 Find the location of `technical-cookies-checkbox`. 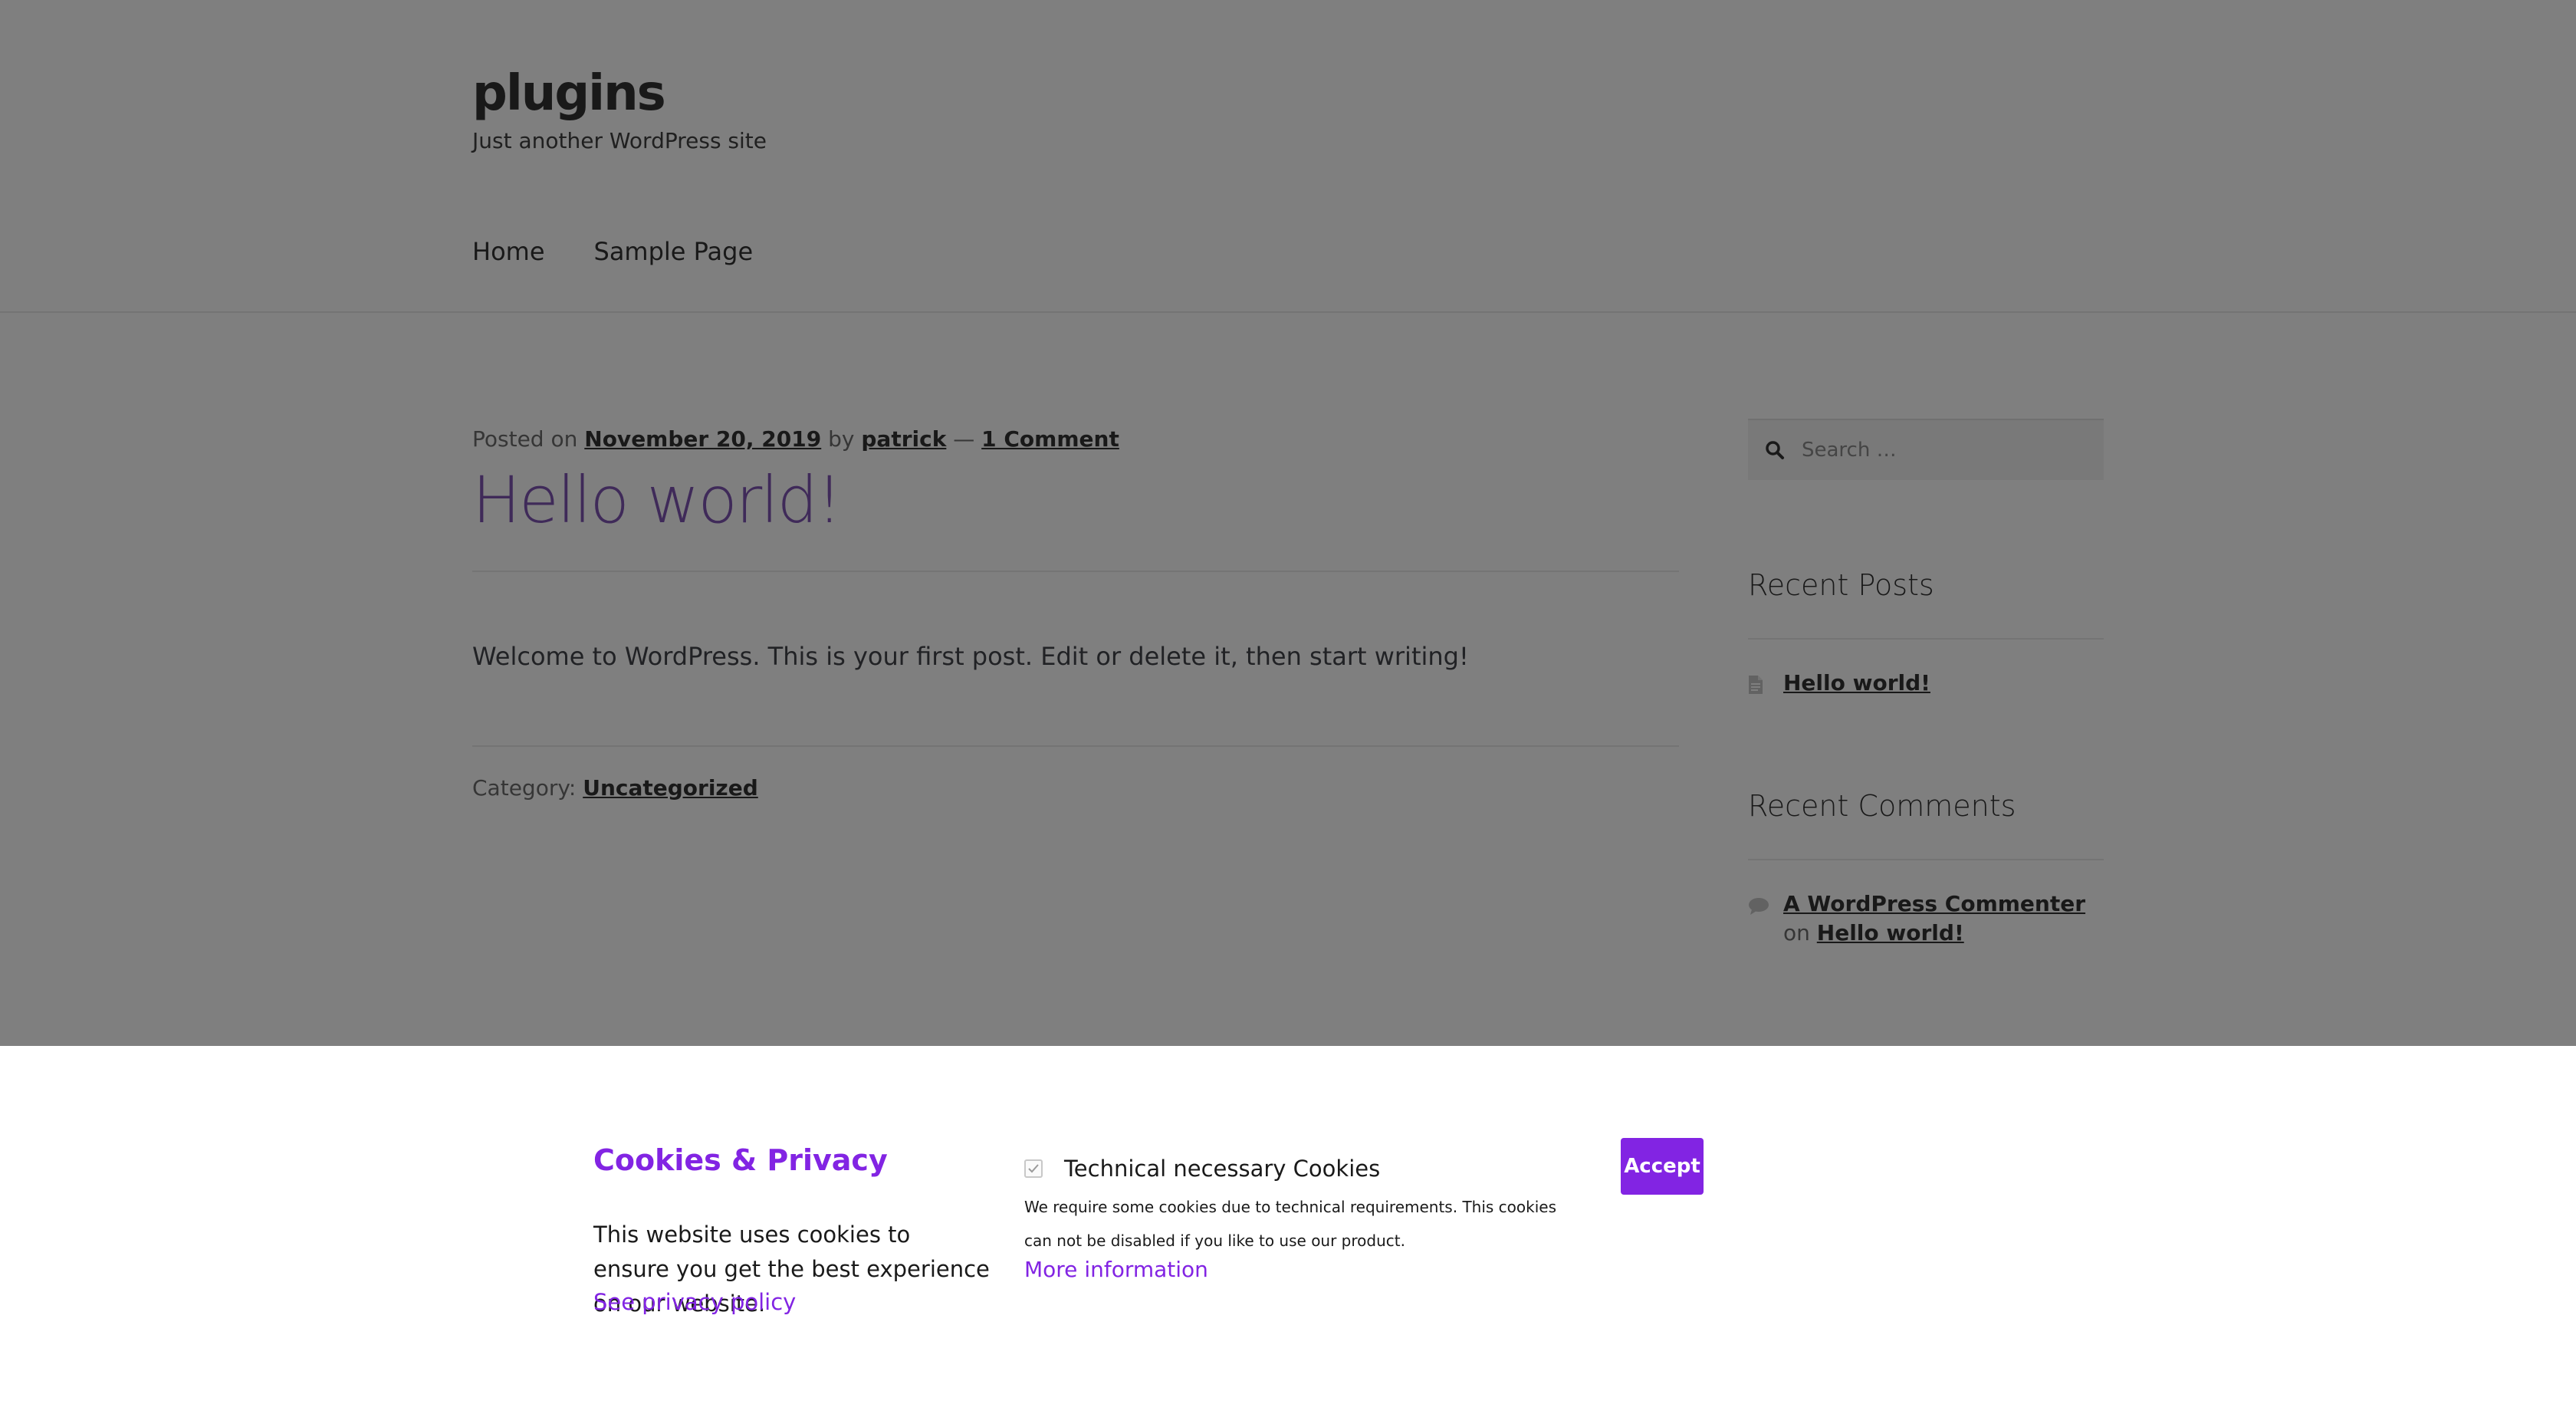

technical-cookies-checkbox is located at coordinates (1033, 1168).